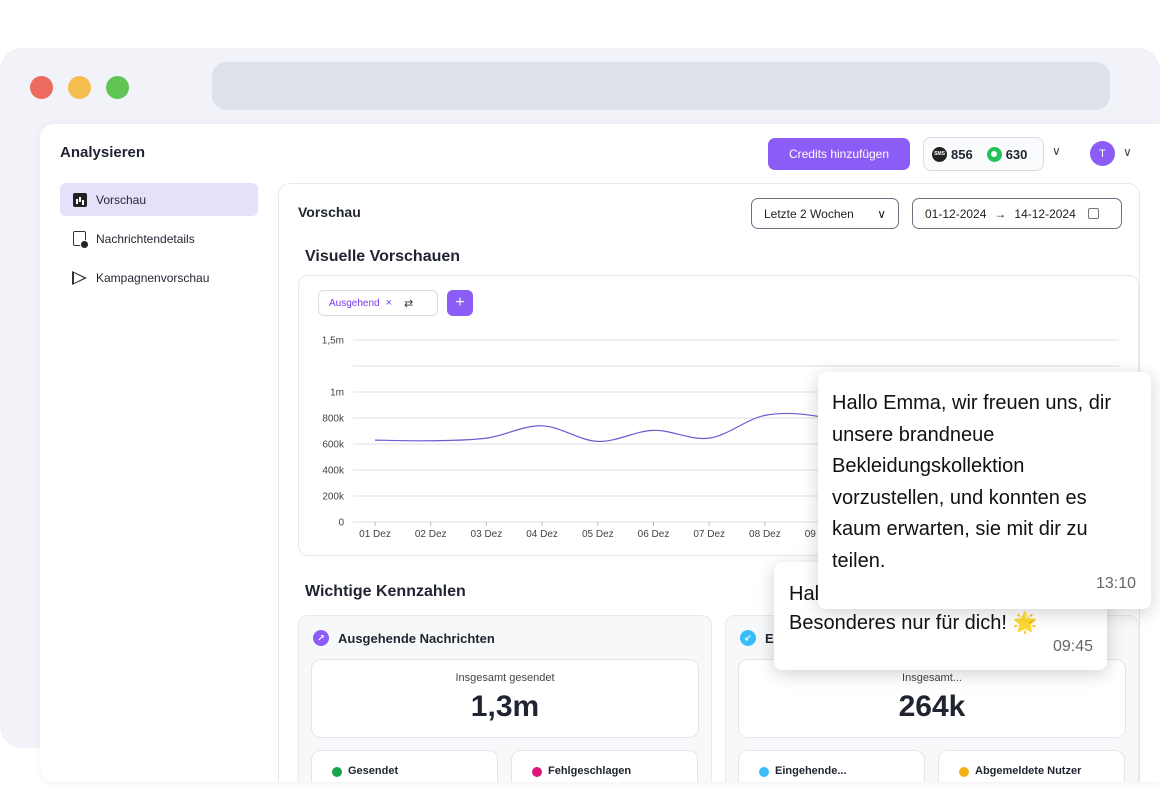 Image resolution: width=1160 pixels, height=796 pixels. Describe the element at coordinates (354, 303) in the screenshot. I see `filter-chip-label: Ausgehend` at that location.